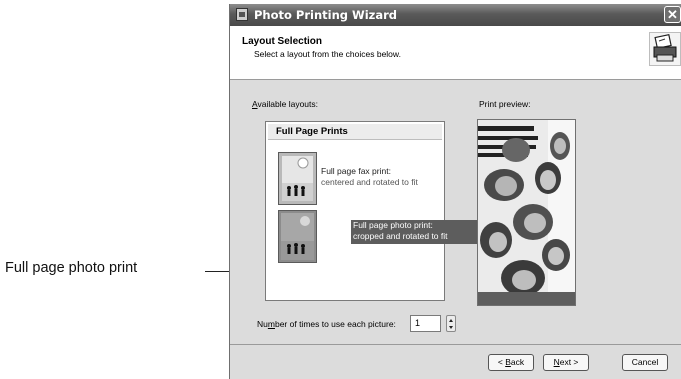 Image resolution: width=681 pixels, height=379 pixels. What do you see at coordinates (325, 15) in the screenshot?
I see `window-title: Photo Printing Wizard` at bounding box center [325, 15].